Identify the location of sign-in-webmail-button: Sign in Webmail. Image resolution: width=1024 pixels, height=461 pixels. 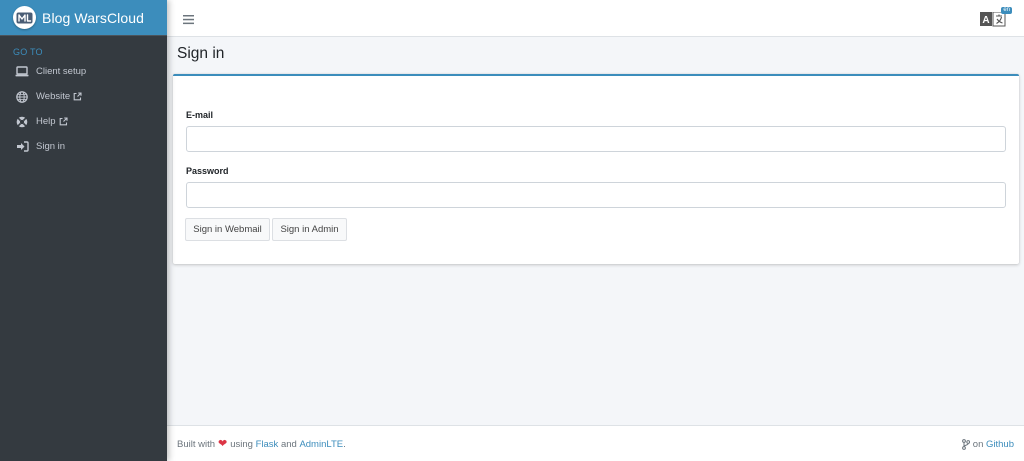
(227, 229).